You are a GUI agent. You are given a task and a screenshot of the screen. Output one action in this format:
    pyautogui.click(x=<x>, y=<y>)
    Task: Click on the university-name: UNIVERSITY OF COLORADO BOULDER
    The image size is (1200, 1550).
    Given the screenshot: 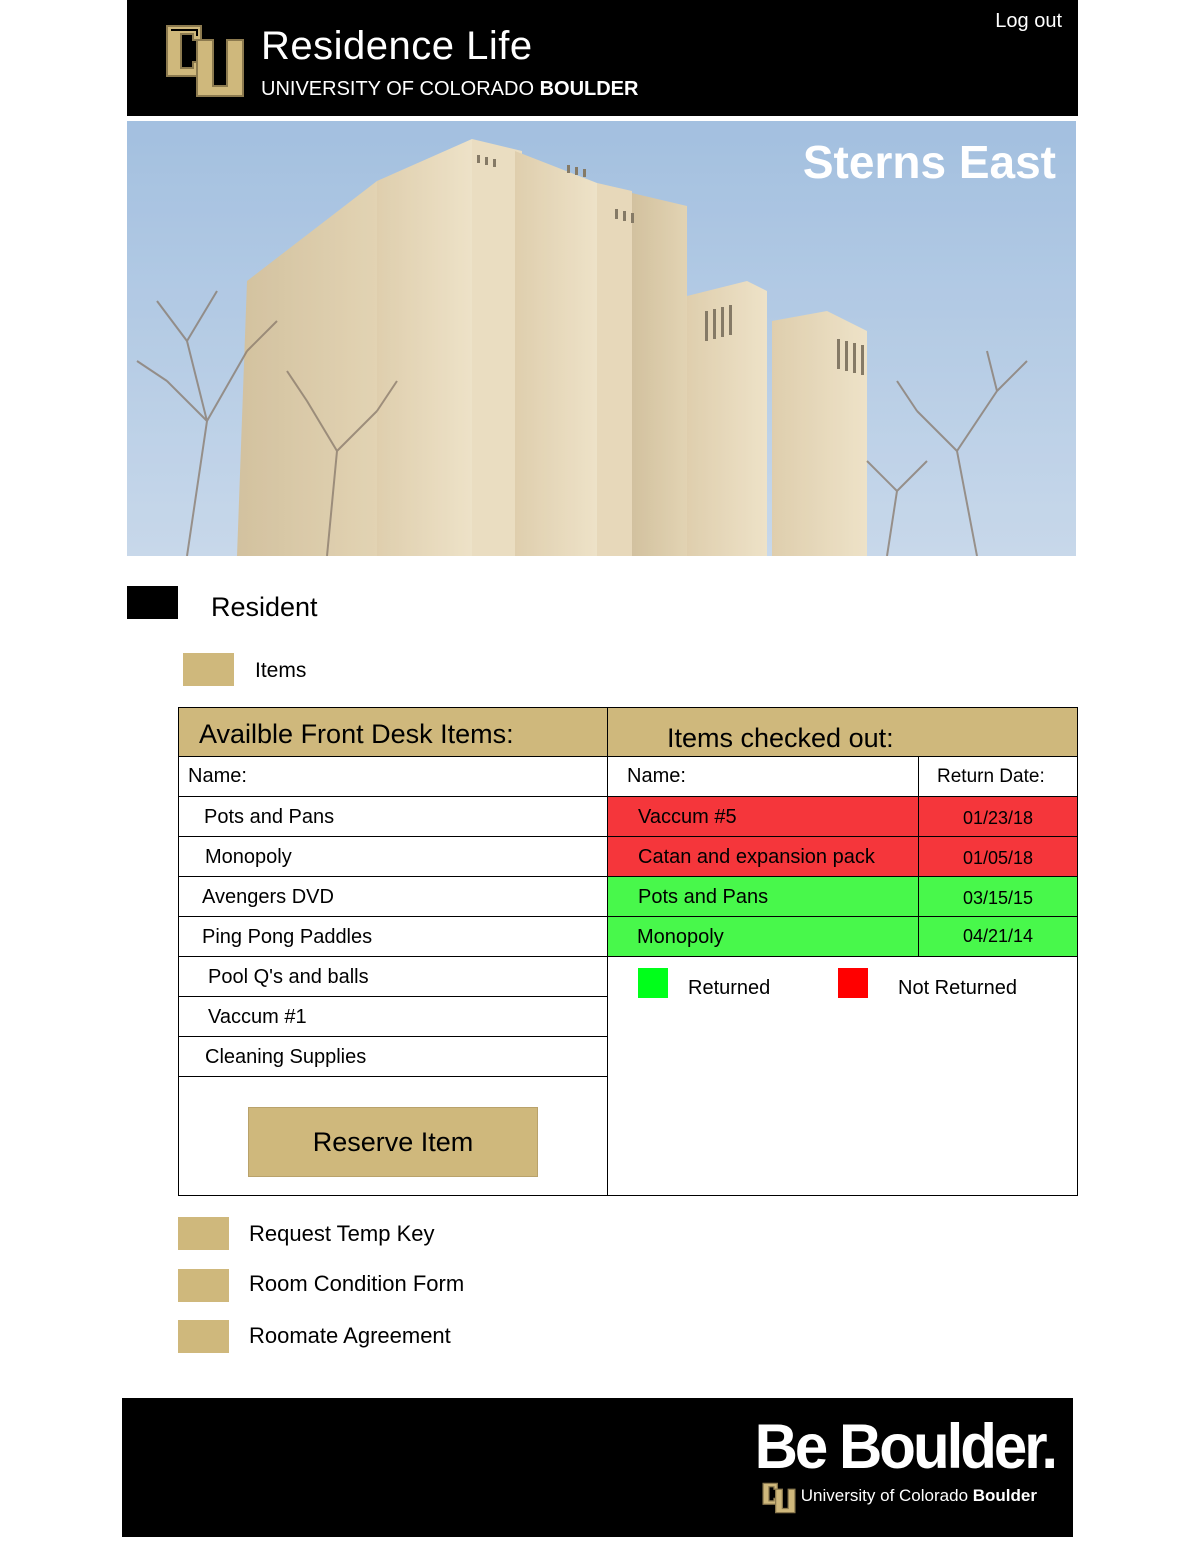 What is the action you would take?
    pyautogui.click(x=449, y=89)
    